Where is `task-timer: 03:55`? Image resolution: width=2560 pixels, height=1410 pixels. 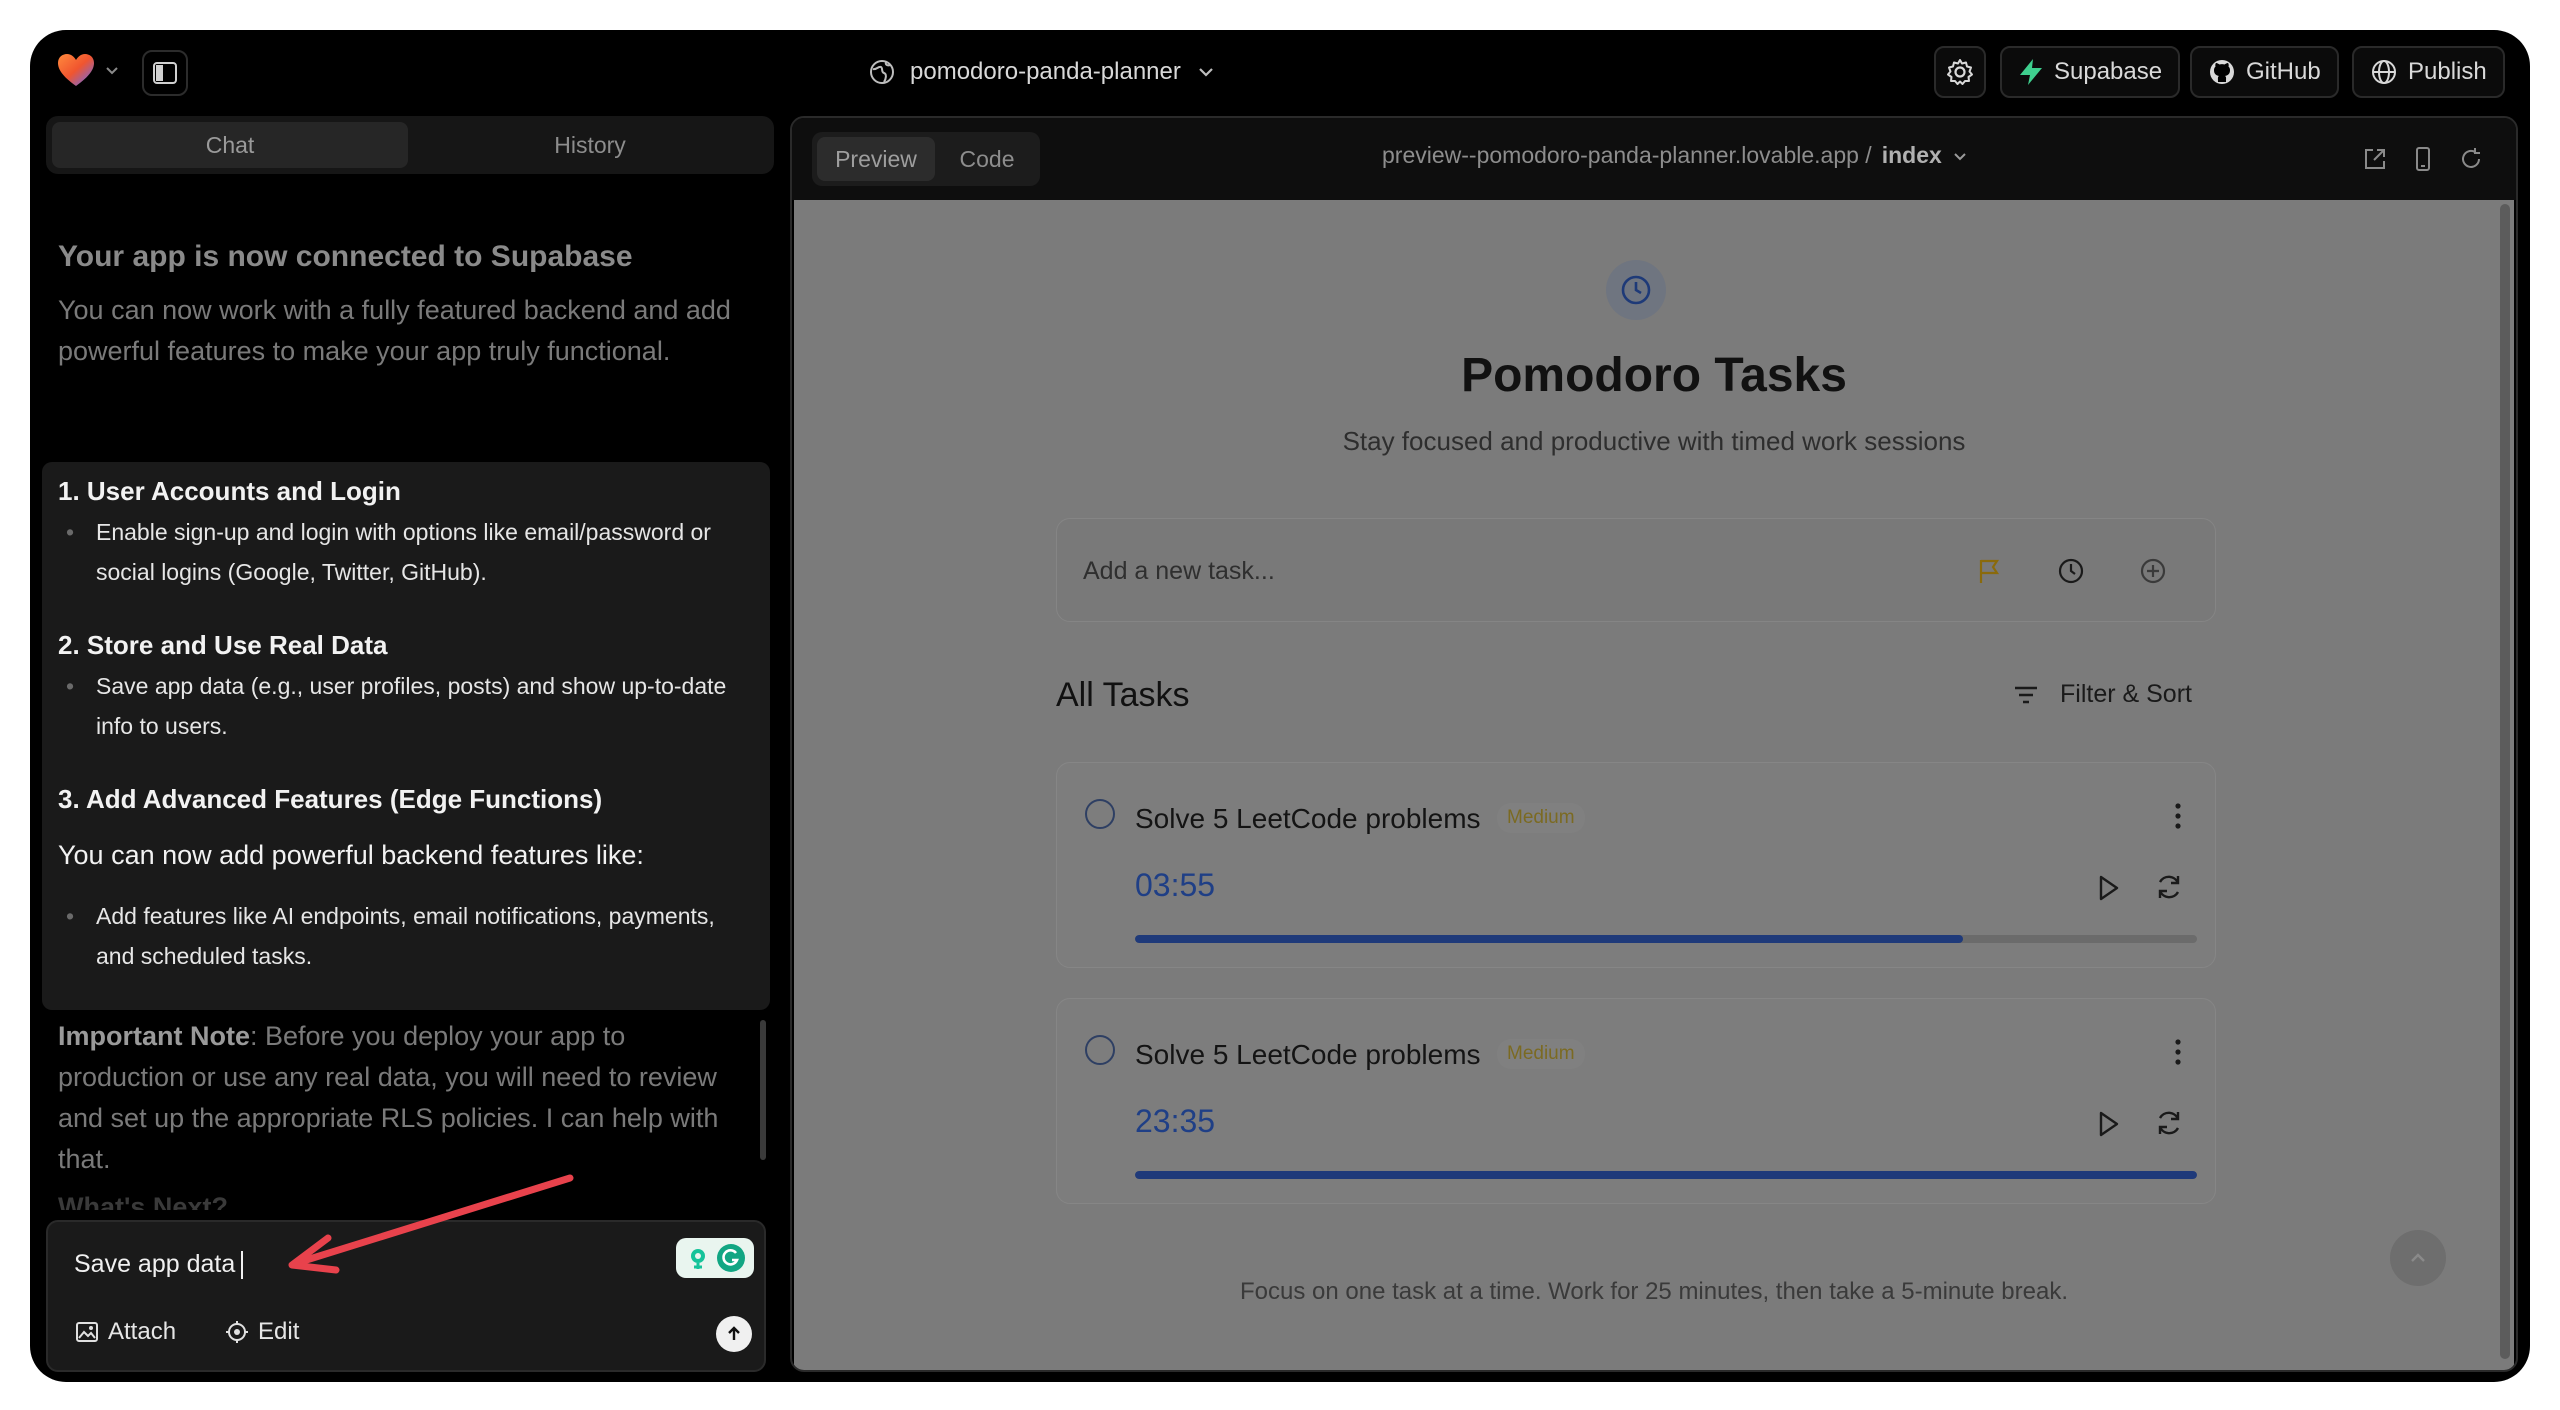 task-timer: 03:55 is located at coordinates (1175, 885).